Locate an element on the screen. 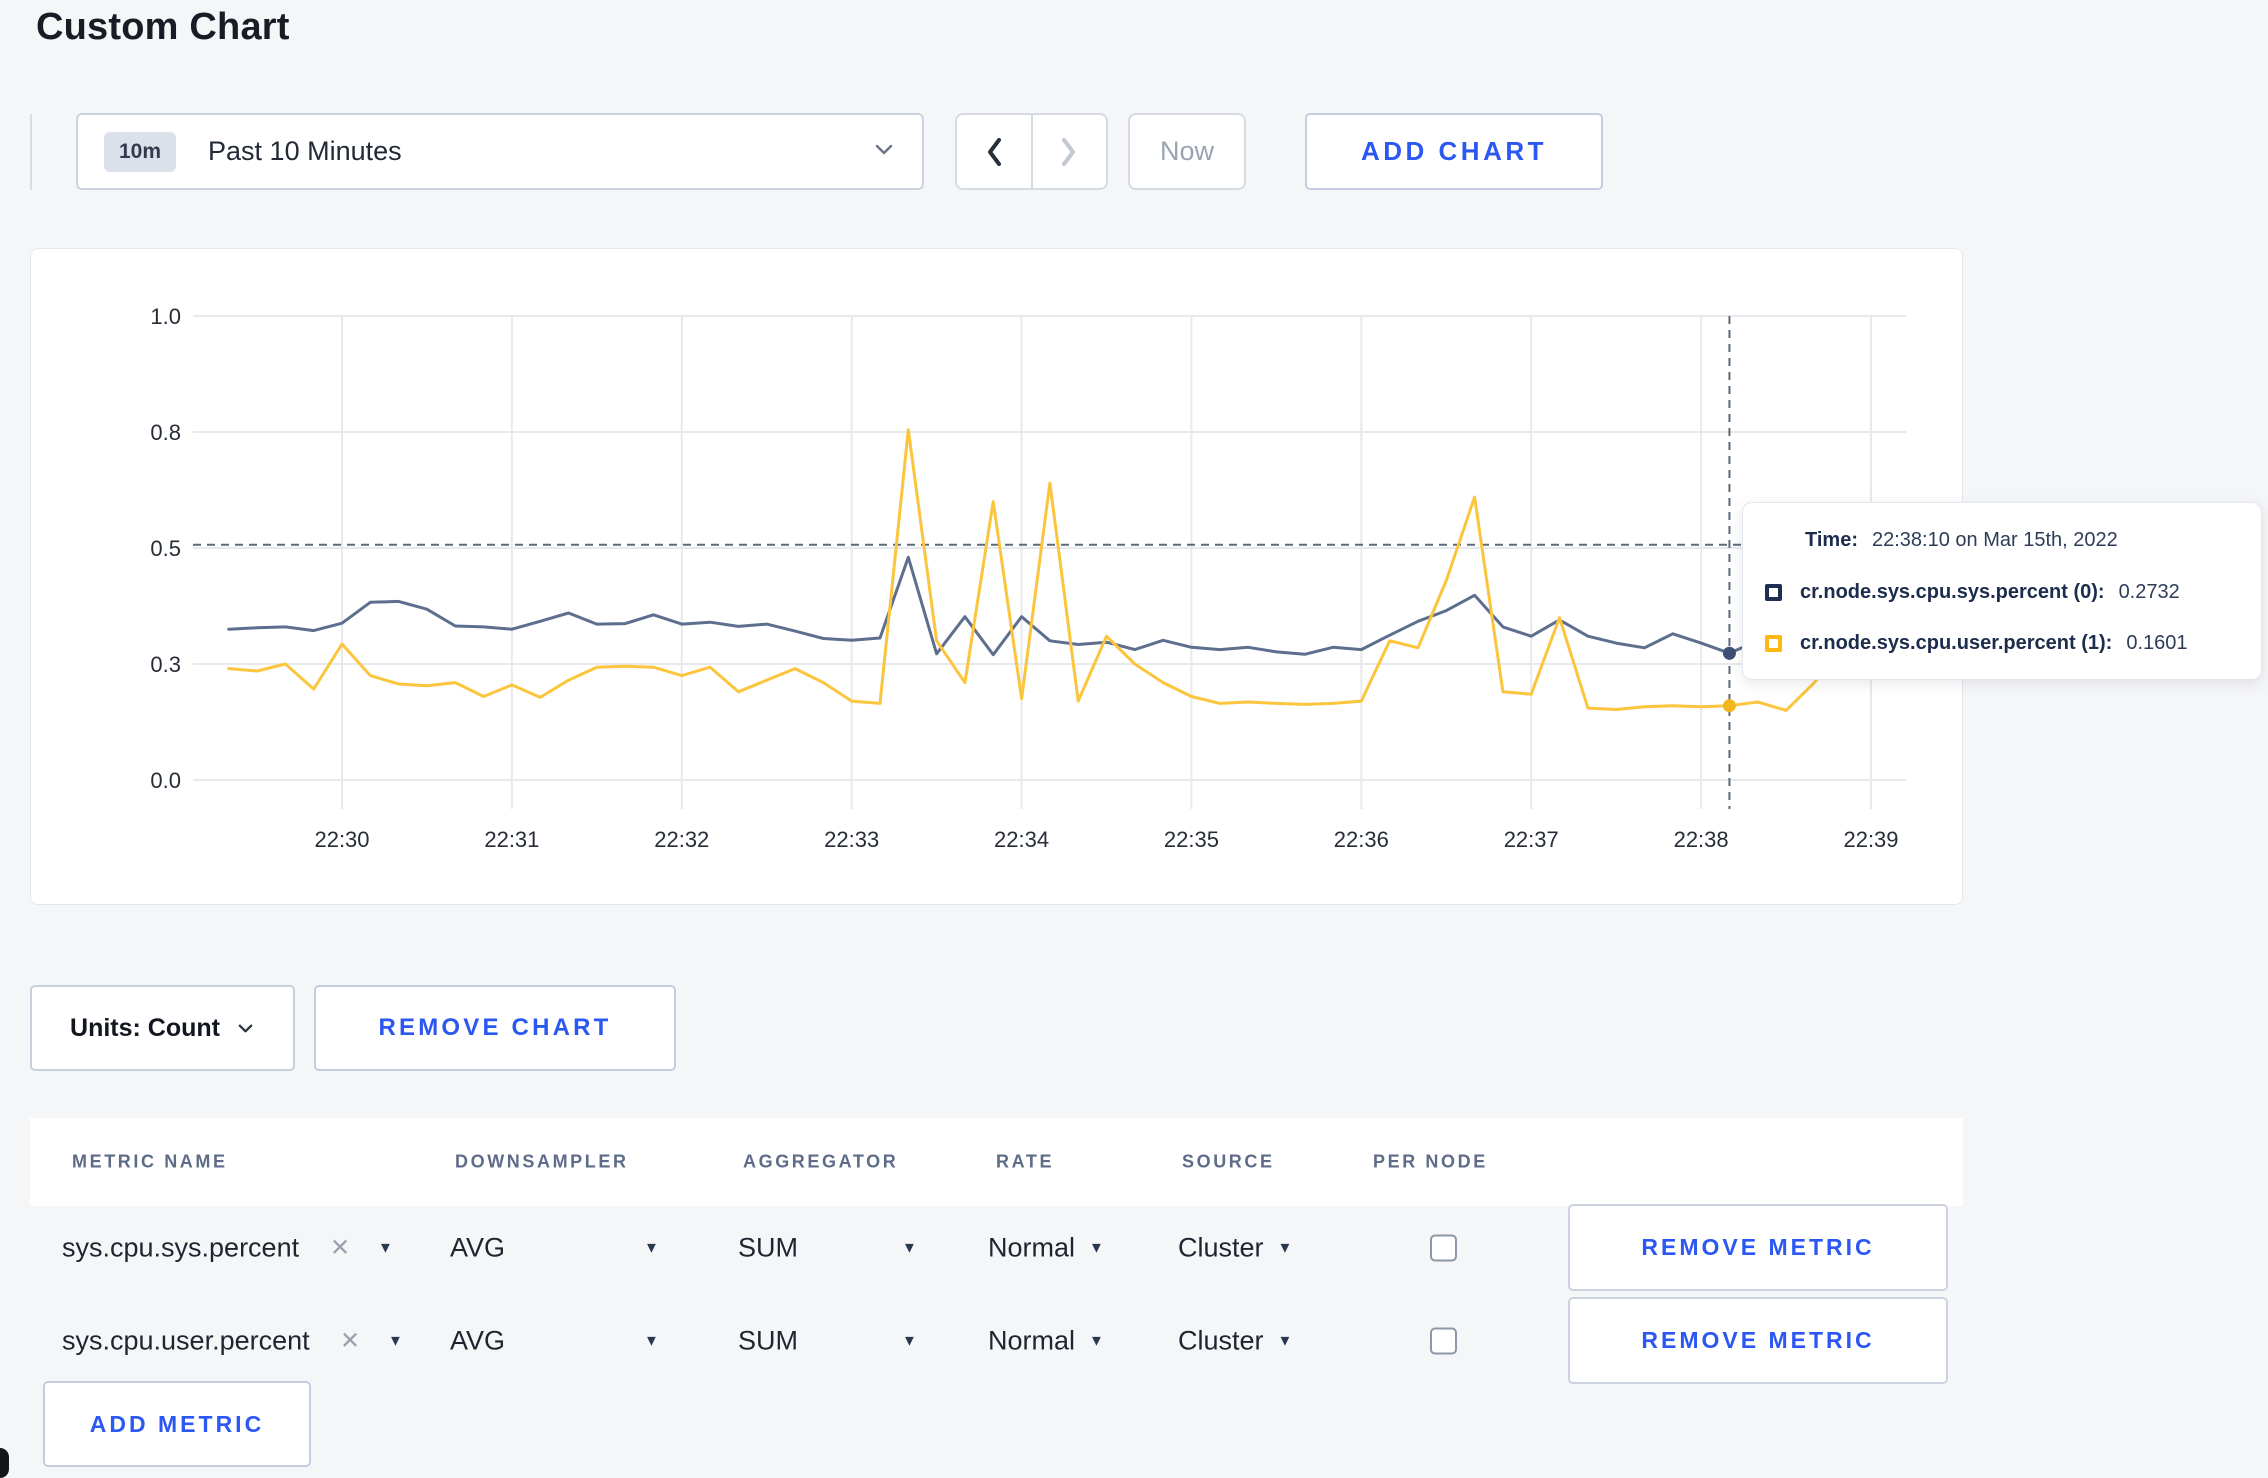 This screenshot has height=1478, width=2268. toolbar-divider is located at coordinates (31, 152).